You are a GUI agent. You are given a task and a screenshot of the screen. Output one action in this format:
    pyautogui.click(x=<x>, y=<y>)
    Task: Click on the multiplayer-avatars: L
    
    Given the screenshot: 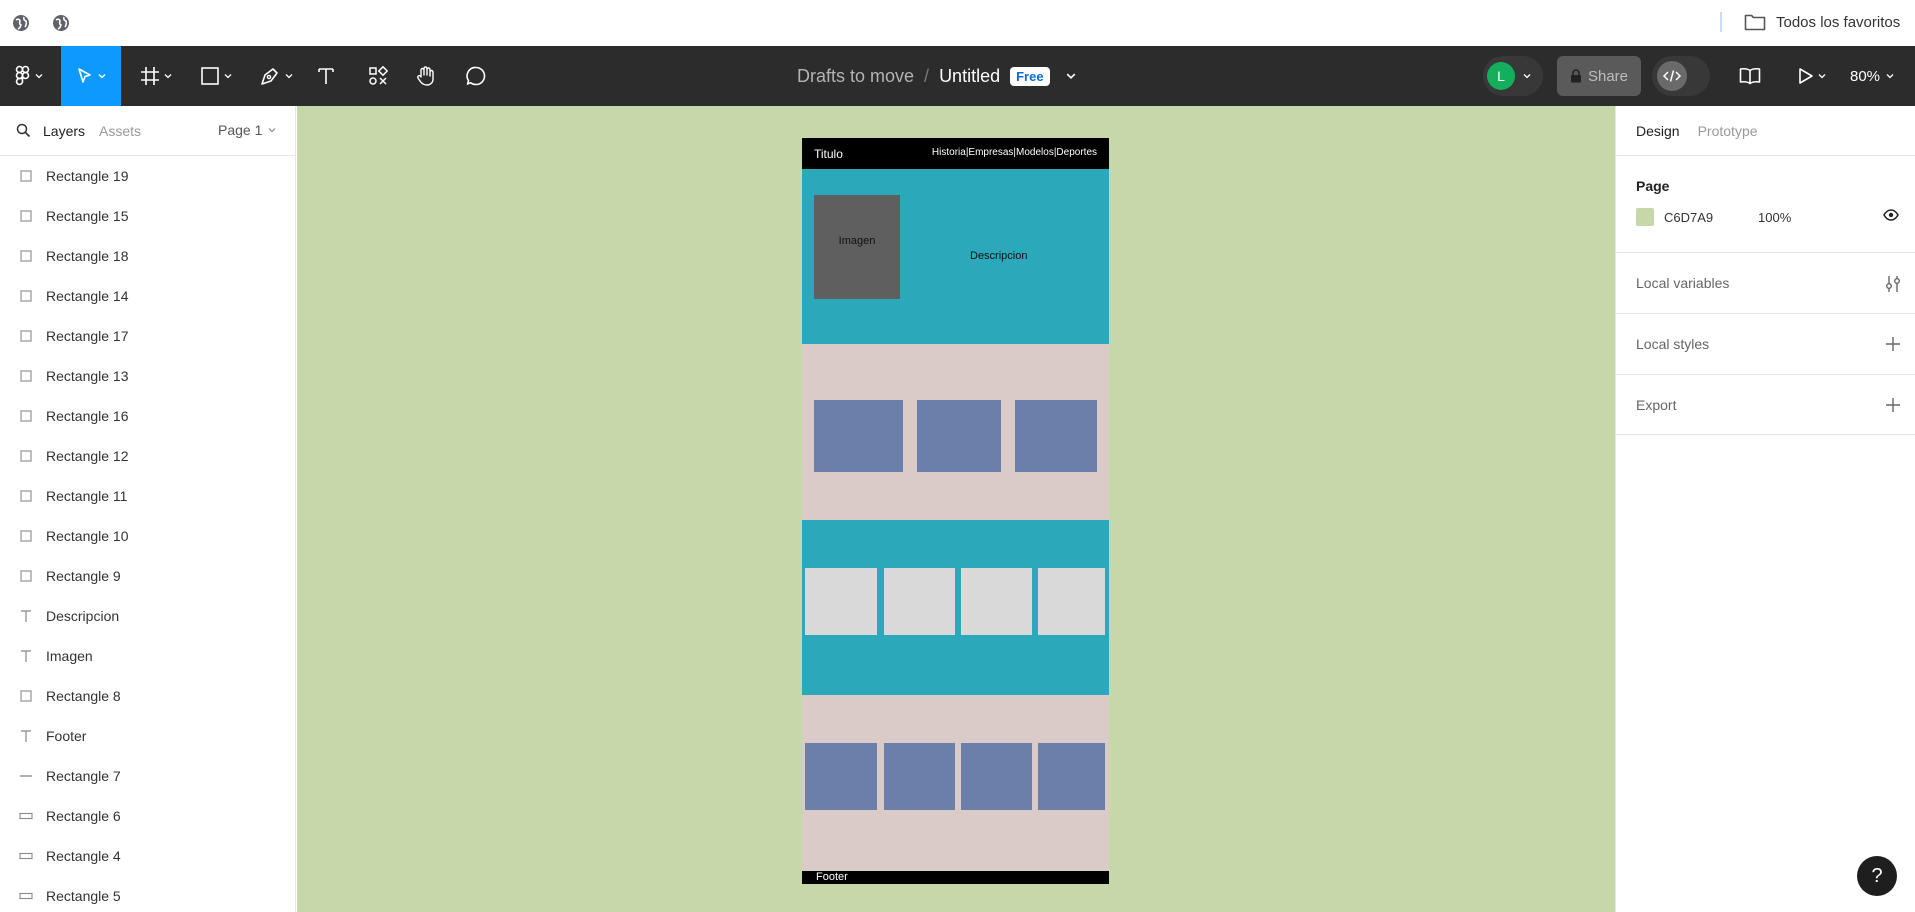 What is the action you would take?
    pyautogui.click(x=1513, y=76)
    